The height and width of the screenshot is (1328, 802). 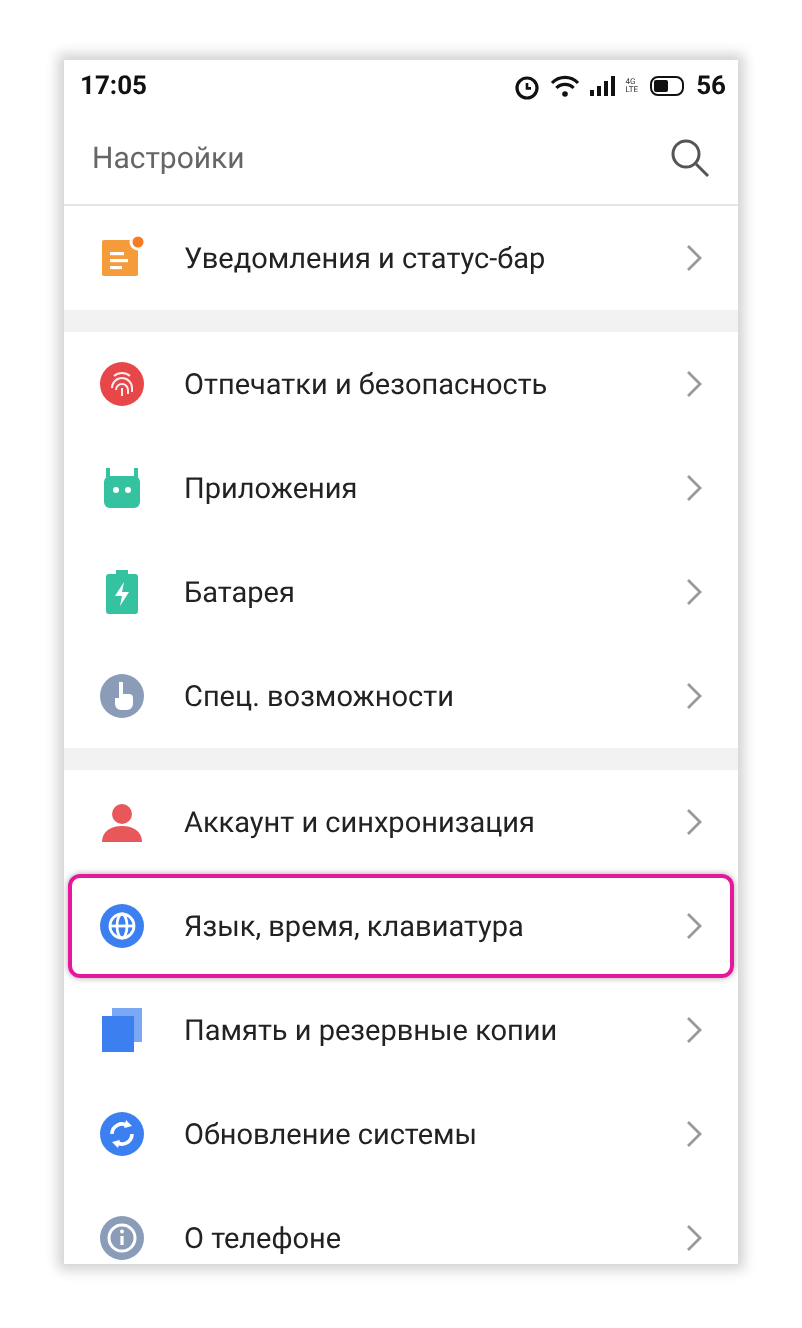 I want to click on page-title: Настройки, so click(x=168, y=158).